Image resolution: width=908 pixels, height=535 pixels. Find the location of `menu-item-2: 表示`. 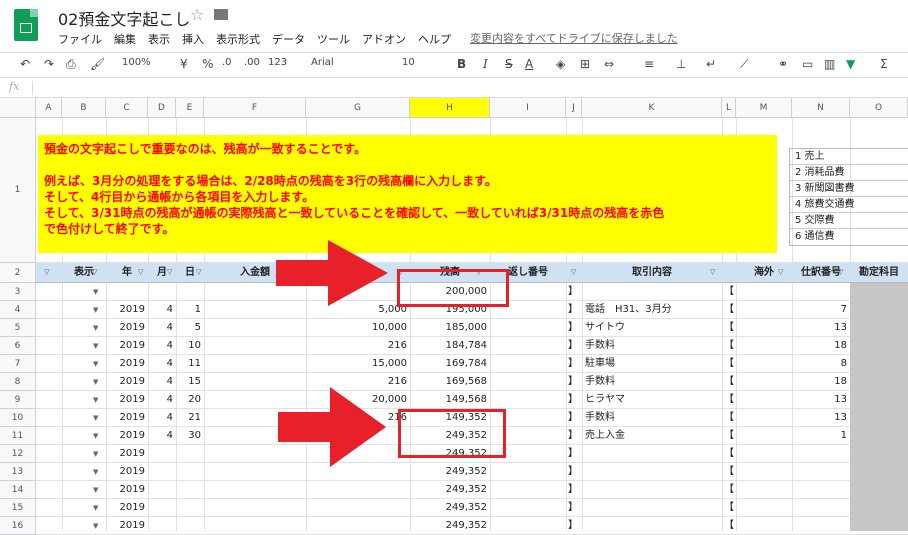

menu-item-2: 表示 is located at coordinates (159, 39).